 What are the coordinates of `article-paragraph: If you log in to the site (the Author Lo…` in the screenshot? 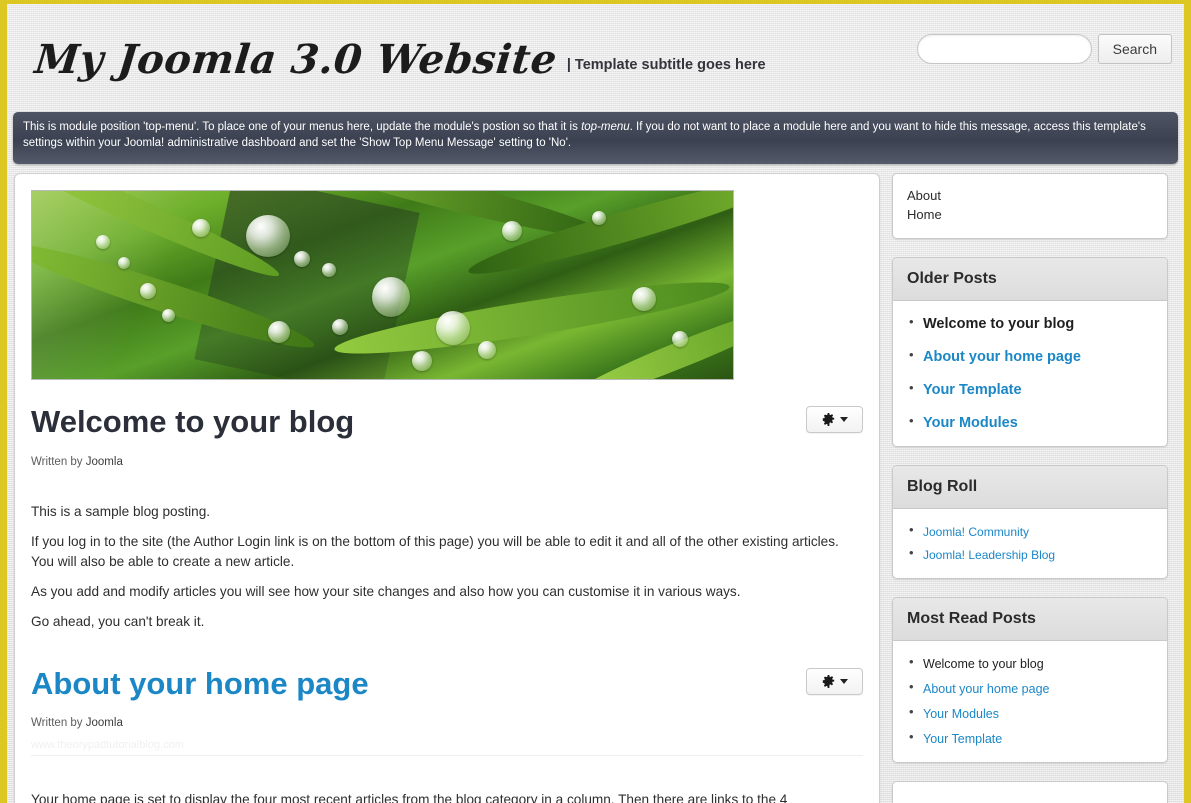 It's located at (435, 551).